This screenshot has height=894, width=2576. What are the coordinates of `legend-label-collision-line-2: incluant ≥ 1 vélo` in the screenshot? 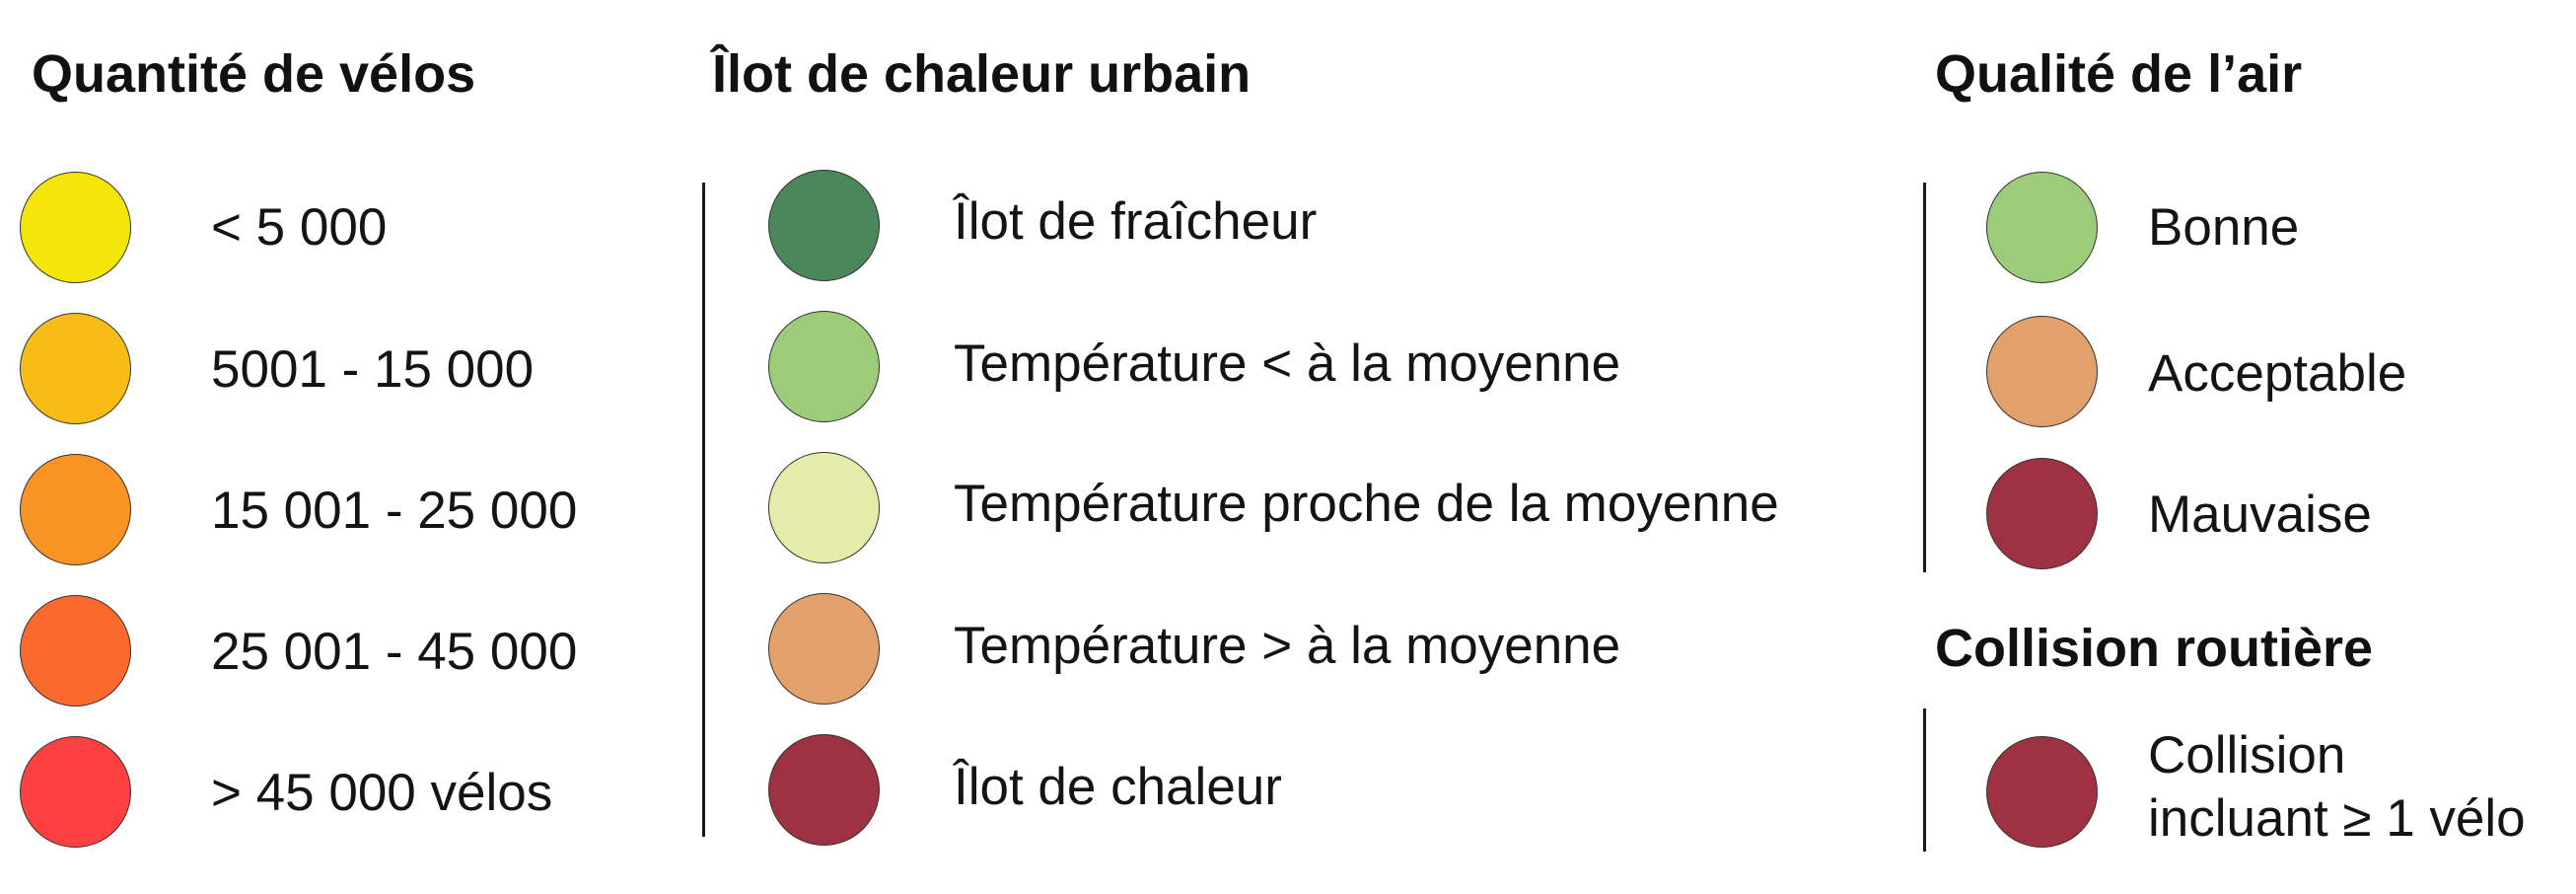 It's located at (2337, 819).